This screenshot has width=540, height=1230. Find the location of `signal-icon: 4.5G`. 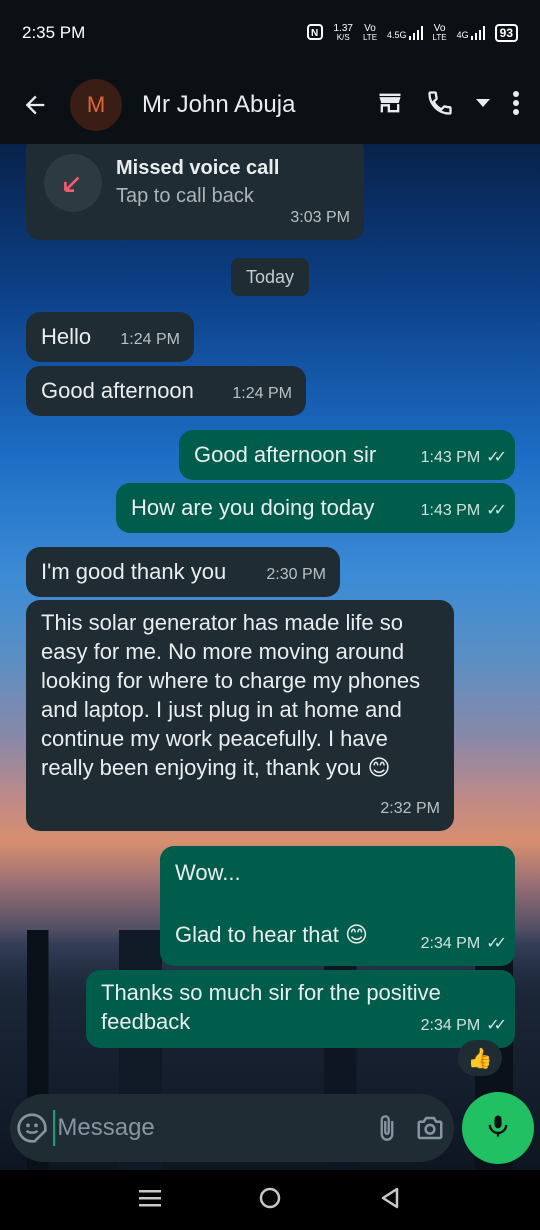

signal-icon: 4.5G is located at coordinates (405, 33).